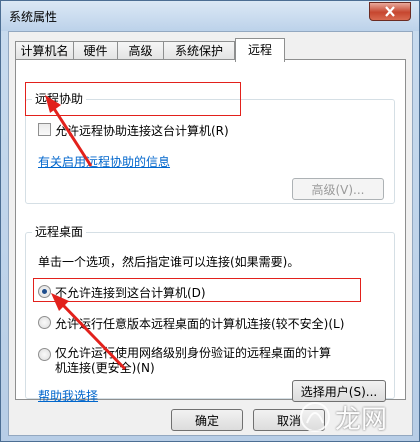  What do you see at coordinates (59, 231) in the screenshot?
I see `remote-desktop-legend: 远程桌面` at bounding box center [59, 231].